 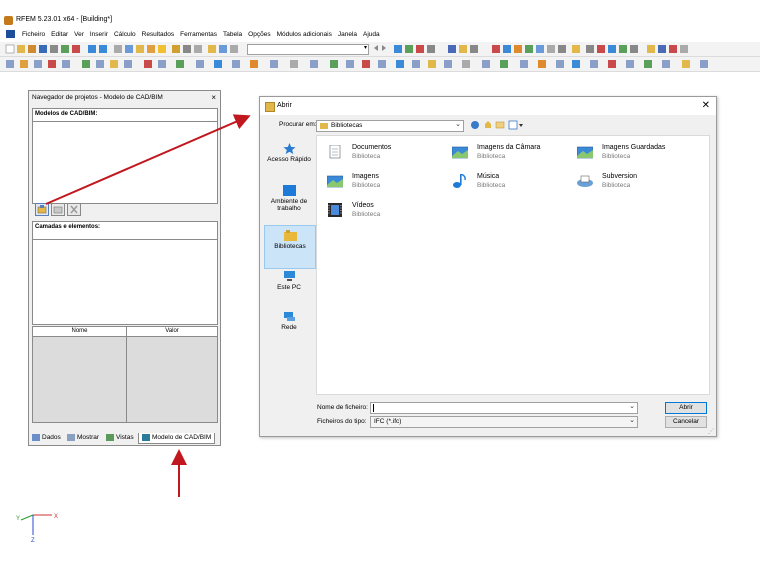 I want to click on surface-load-icon, so click(x=148, y=64).